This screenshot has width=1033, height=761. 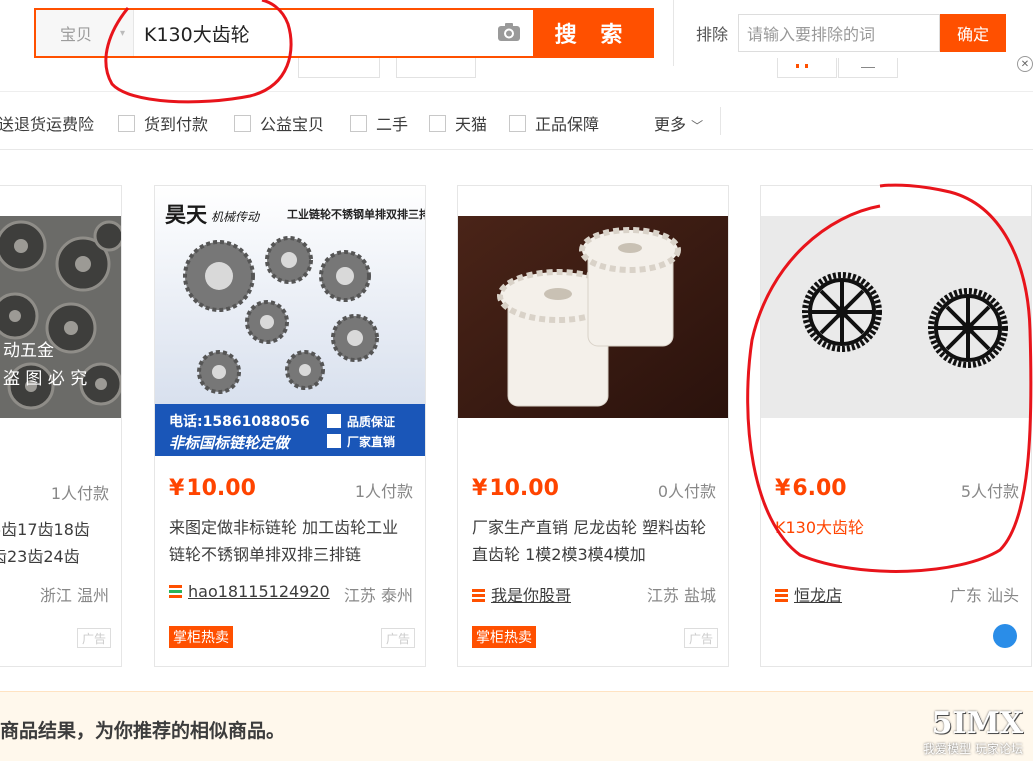 What do you see at coordinates (681, 595) in the screenshot?
I see `shop-location: 江苏 盐城` at bounding box center [681, 595].